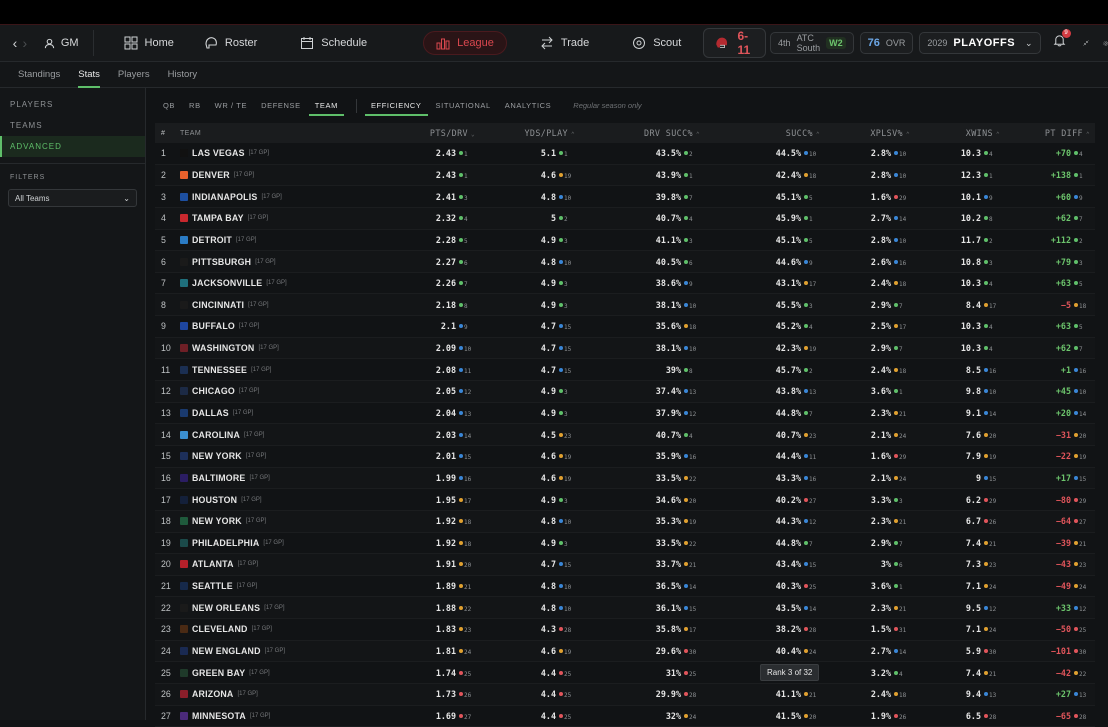 The height and width of the screenshot is (727, 1108). I want to click on stat-cell: 2.7% 14, so click(865, 651).